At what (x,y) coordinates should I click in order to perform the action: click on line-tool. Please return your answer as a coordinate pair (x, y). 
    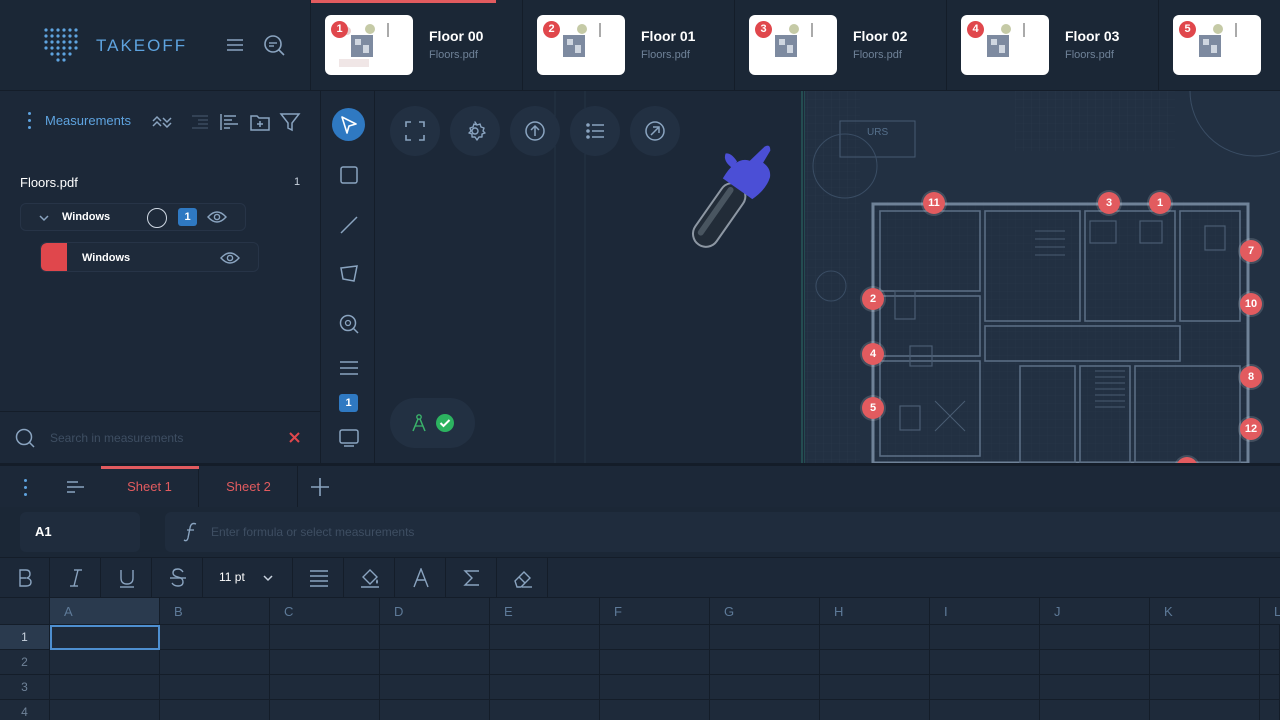
    Looking at the image, I should click on (348, 224).